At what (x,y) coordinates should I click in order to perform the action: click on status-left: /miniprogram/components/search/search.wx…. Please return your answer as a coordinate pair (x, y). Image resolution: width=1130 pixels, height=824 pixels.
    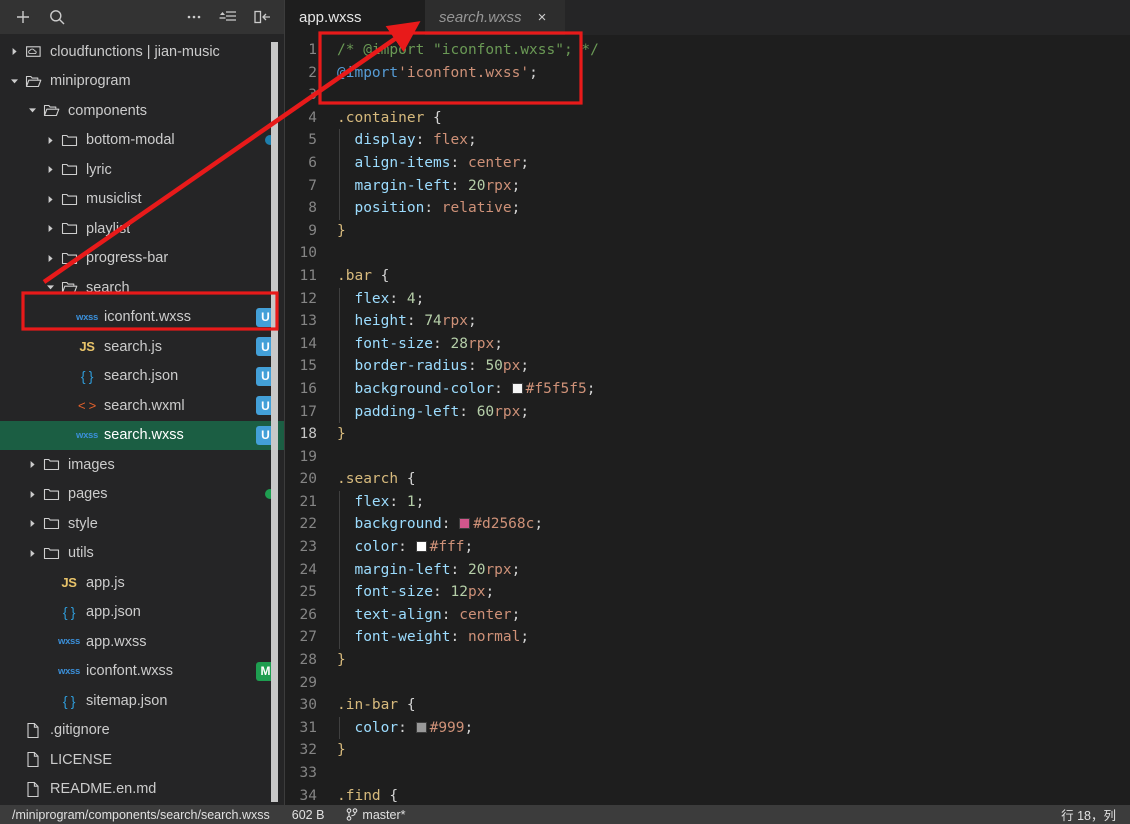
    Looking at the image, I should click on (207, 815).